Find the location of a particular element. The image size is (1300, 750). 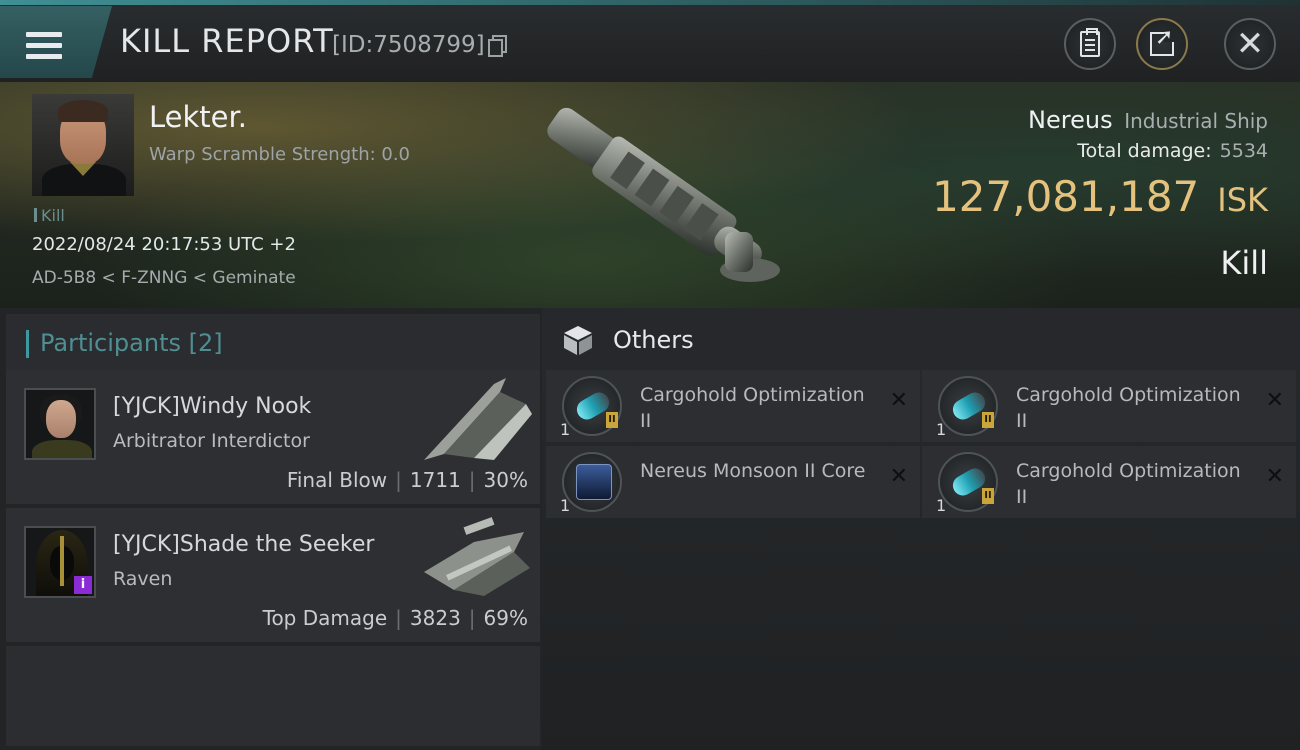

item-slot: 1 Nereus Monsoon II Core ✕ is located at coordinates (733, 482).